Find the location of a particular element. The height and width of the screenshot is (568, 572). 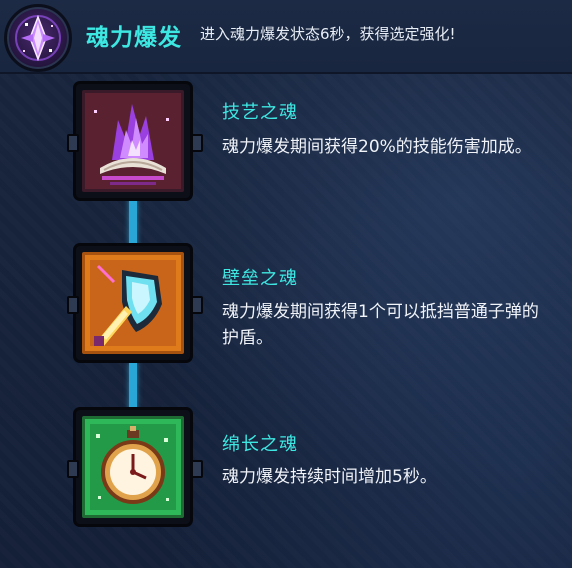

shield-sword-icon is located at coordinates (133, 303).